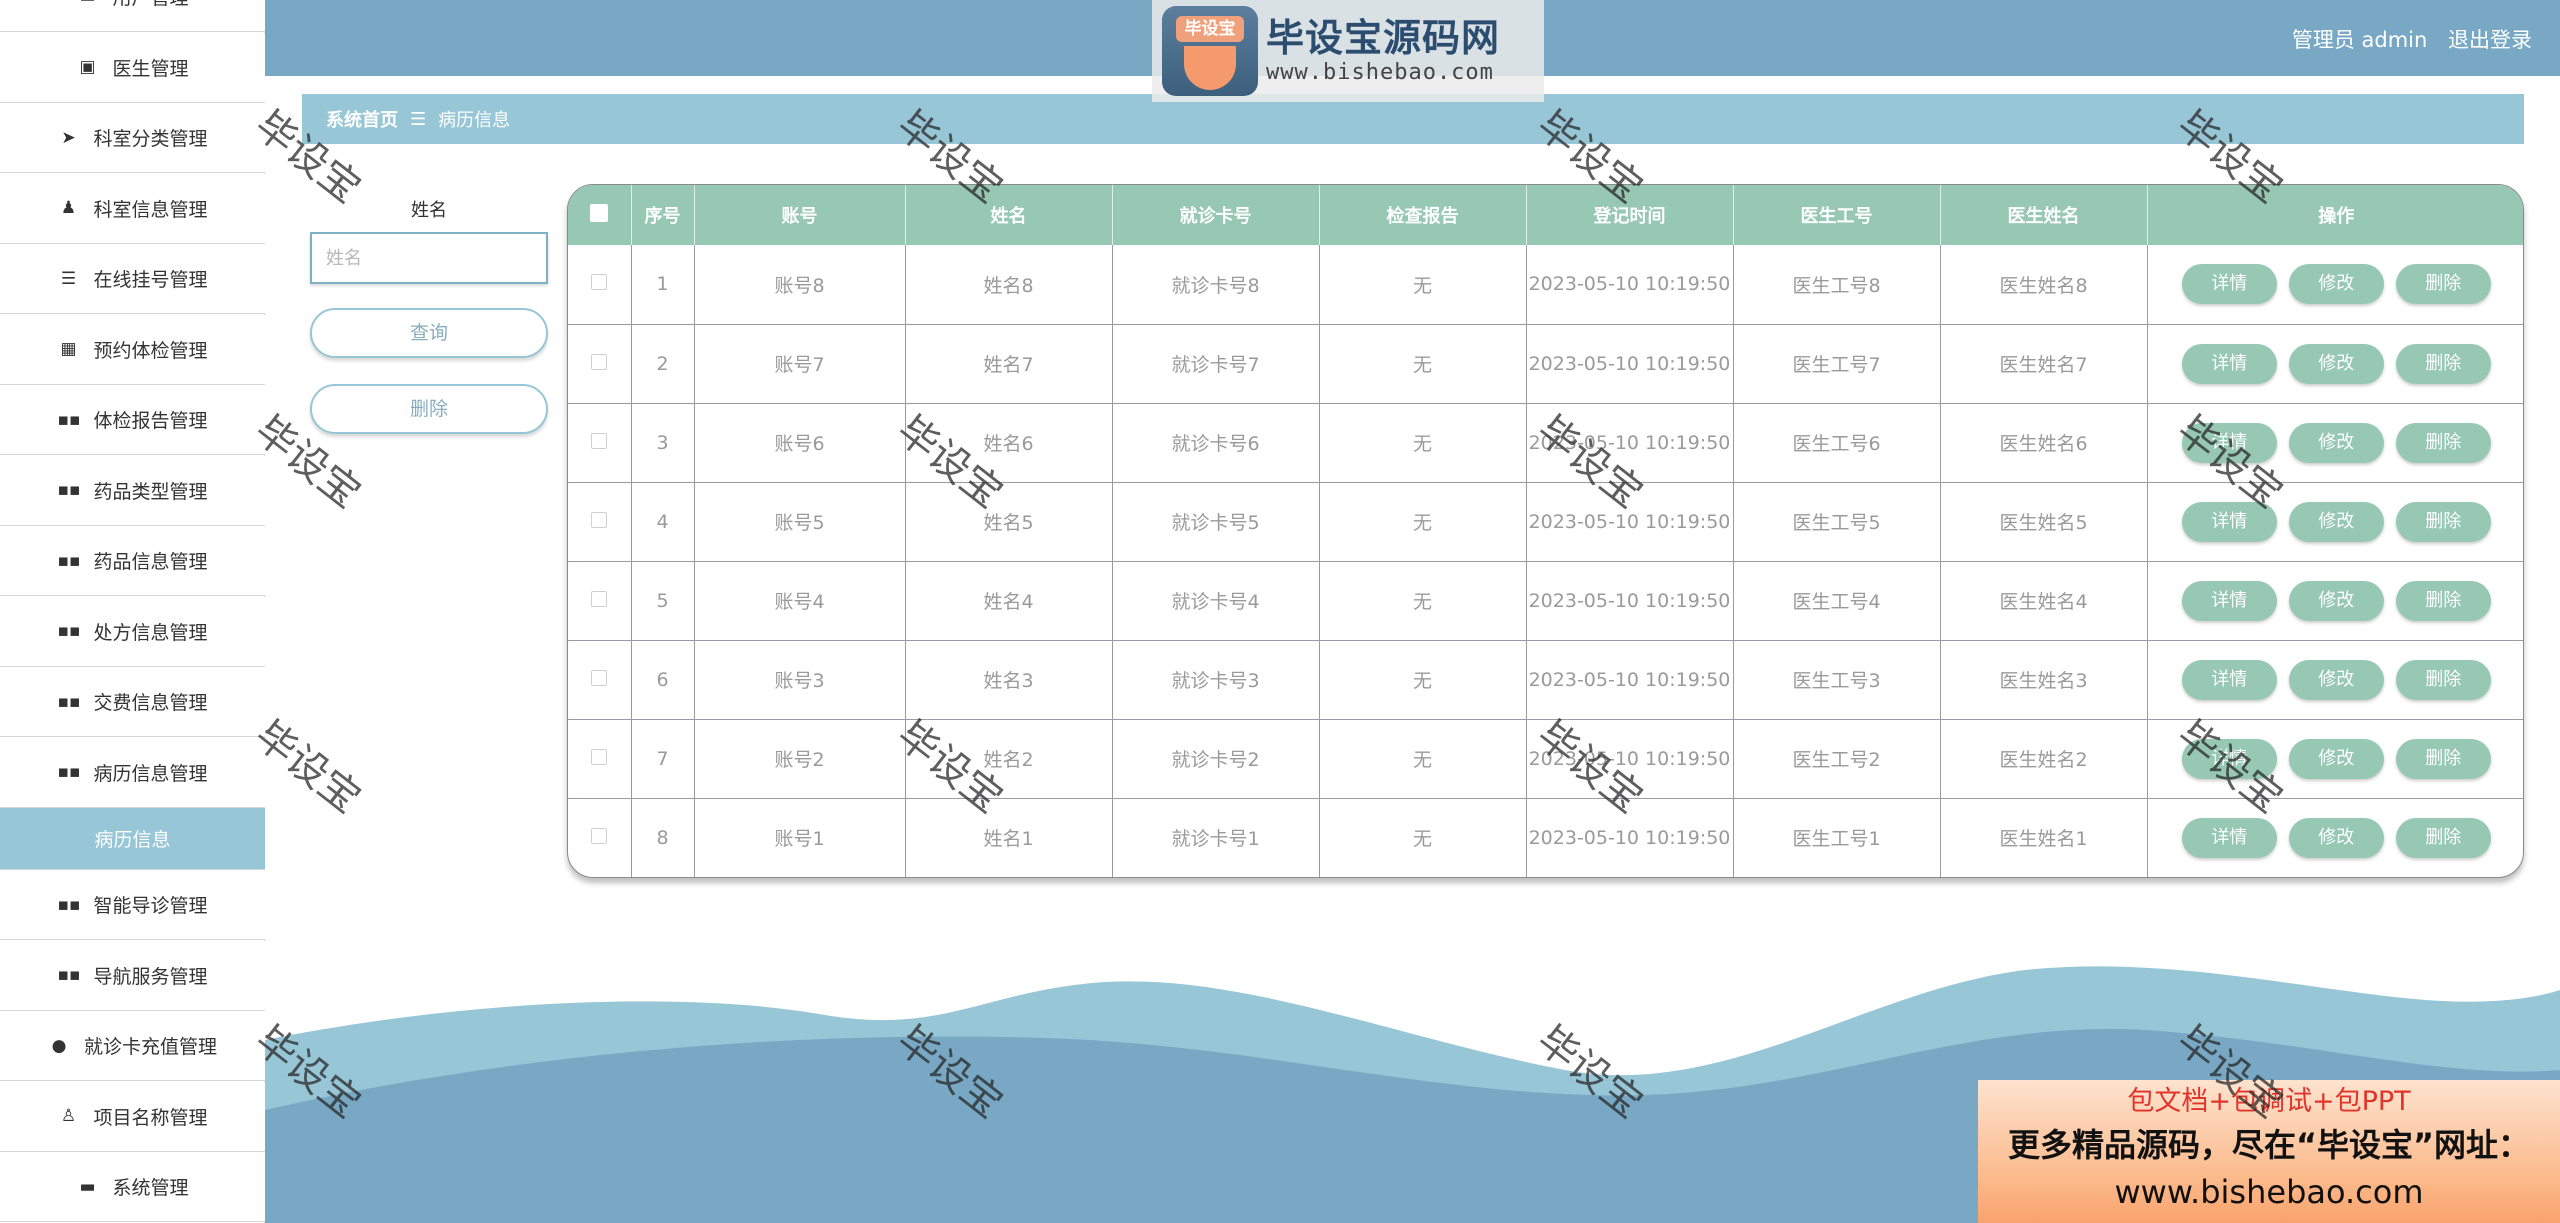  What do you see at coordinates (132, 905) in the screenshot?
I see `sidebar-item-13: ▪▪ 智能导诊管理` at bounding box center [132, 905].